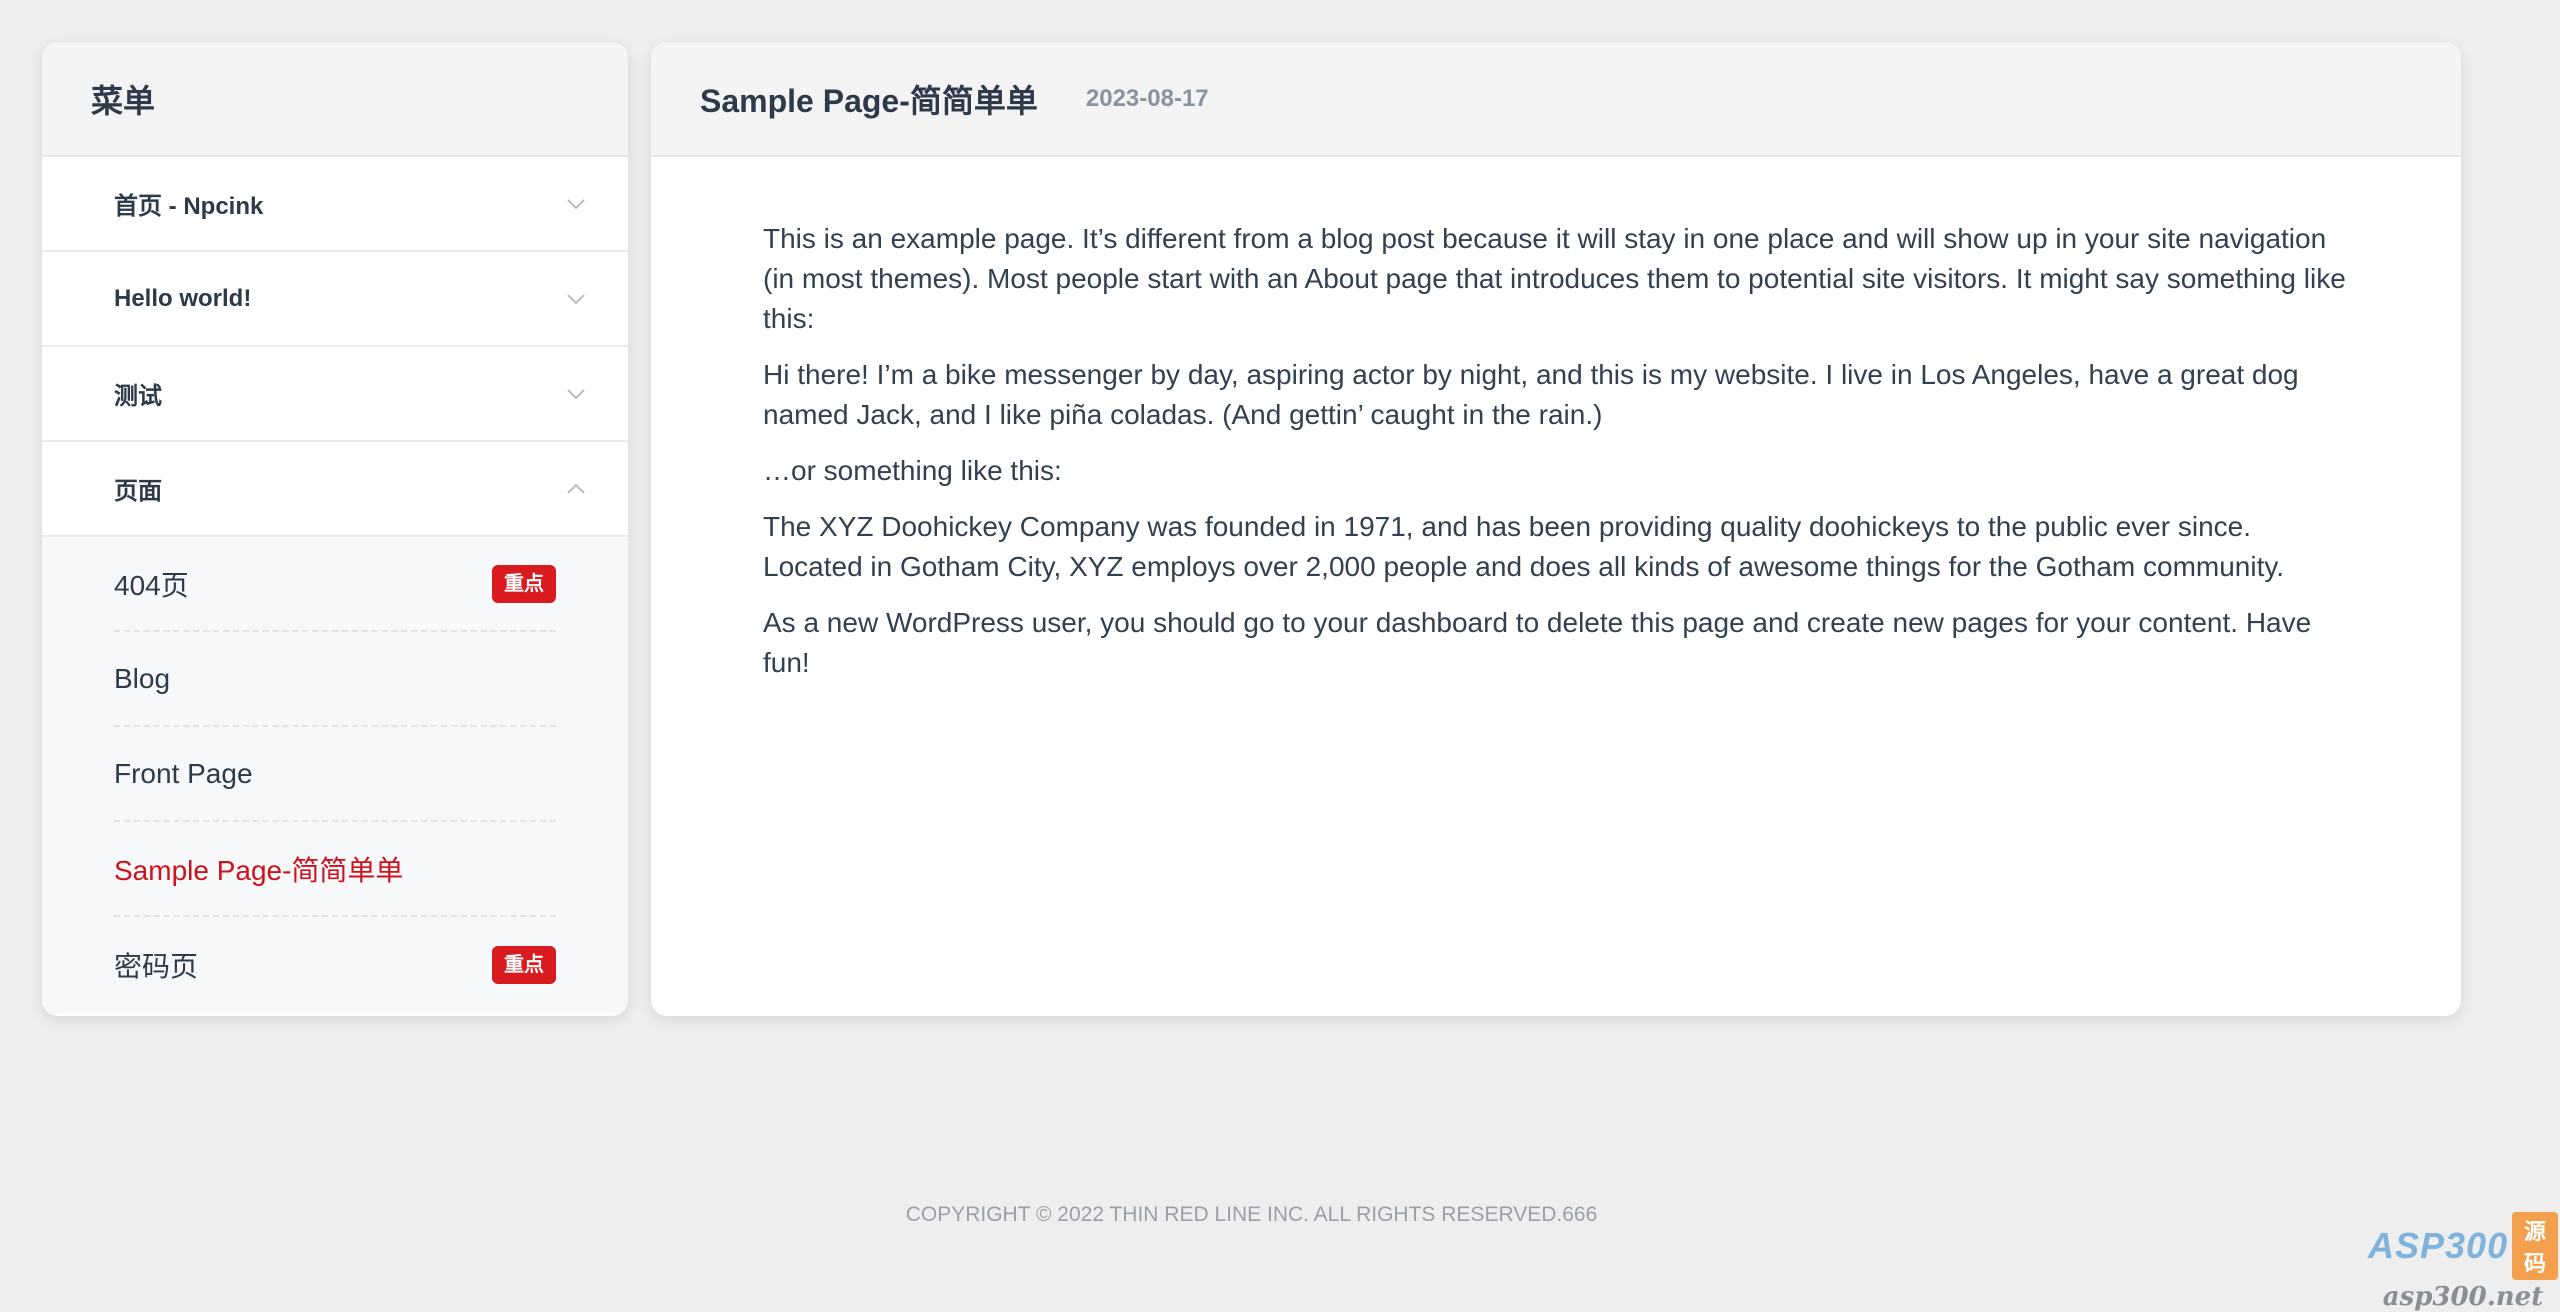 The image size is (2560, 1312). I want to click on menu-item-hello-world: Hello world!, so click(335, 299).